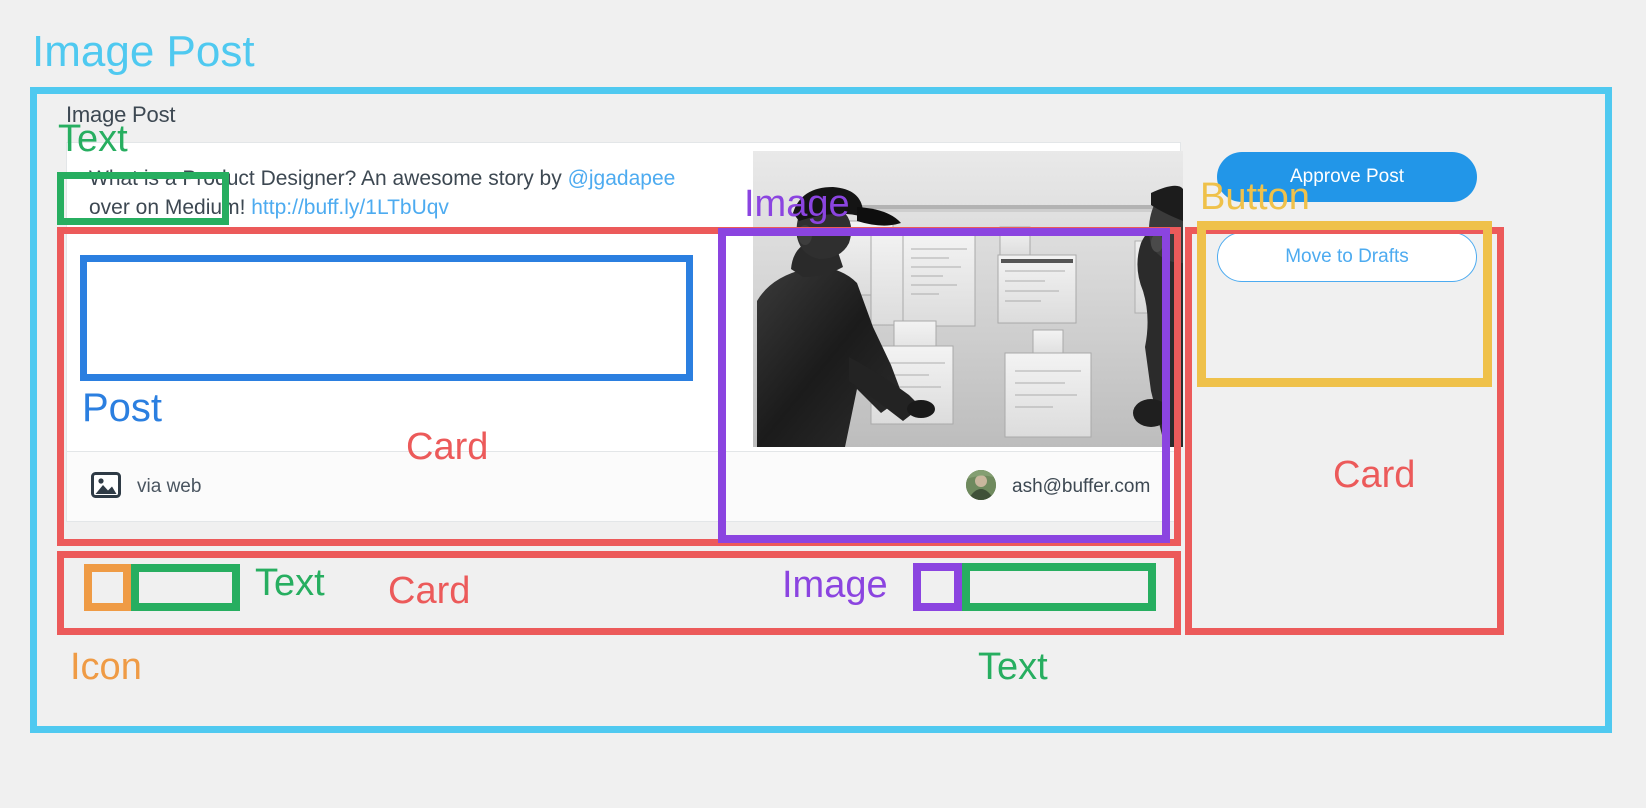  Describe the element at coordinates (107, 587) in the screenshot. I see `annotation-box-icon` at that location.